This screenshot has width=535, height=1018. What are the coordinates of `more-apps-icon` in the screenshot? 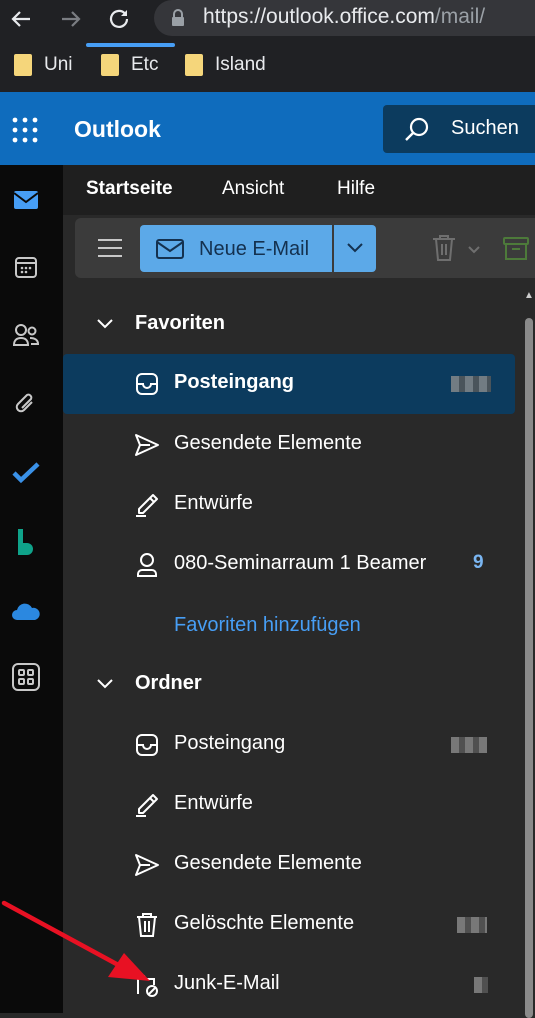 It's located at (26, 677).